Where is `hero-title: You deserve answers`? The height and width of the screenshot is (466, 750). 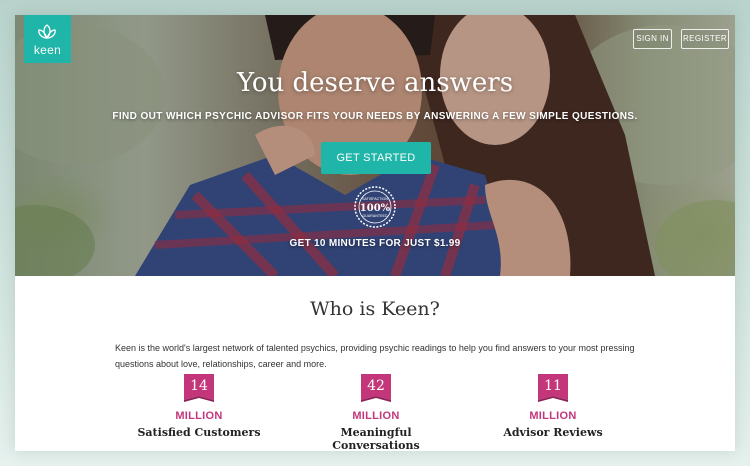 hero-title: You deserve answers is located at coordinates (375, 83).